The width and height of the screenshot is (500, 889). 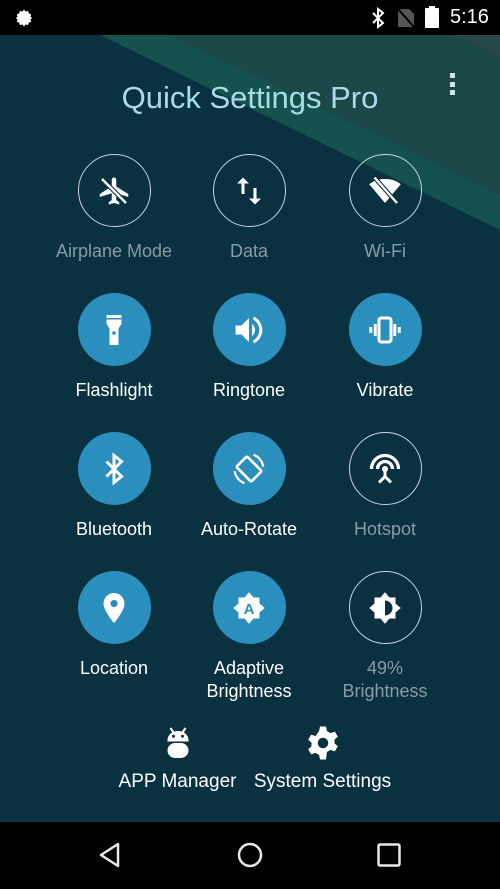 I want to click on tile-vibrate: Vibrate, so click(x=385, y=347).